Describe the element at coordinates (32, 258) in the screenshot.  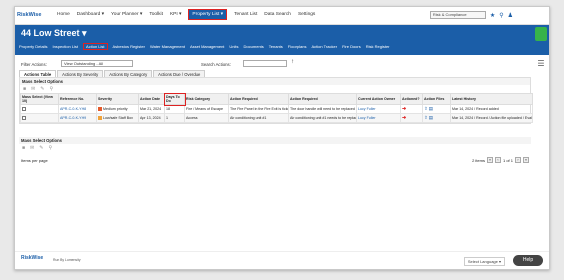
I see `footer-logo: RiskWise` at that location.